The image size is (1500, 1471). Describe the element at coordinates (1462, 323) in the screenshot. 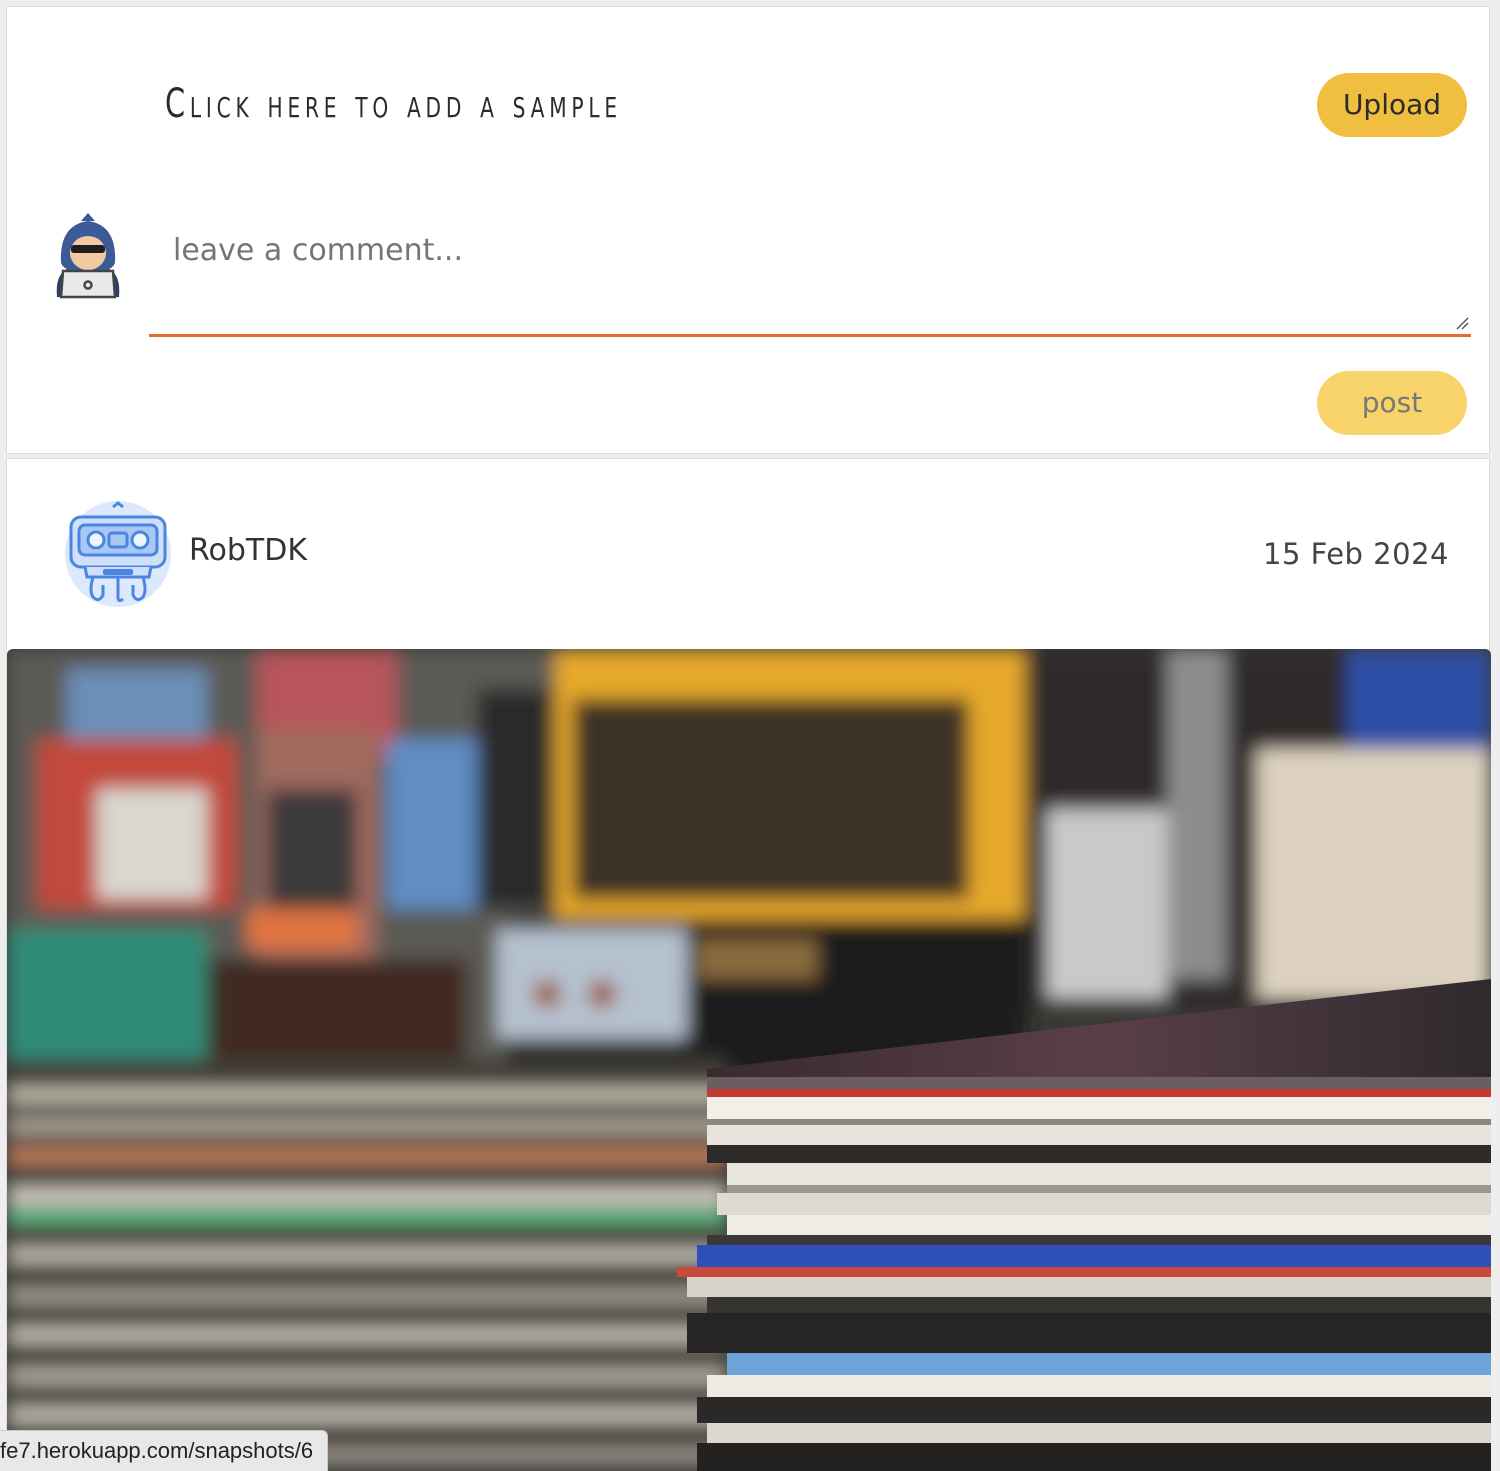

I see `resize-handle-icon` at that location.